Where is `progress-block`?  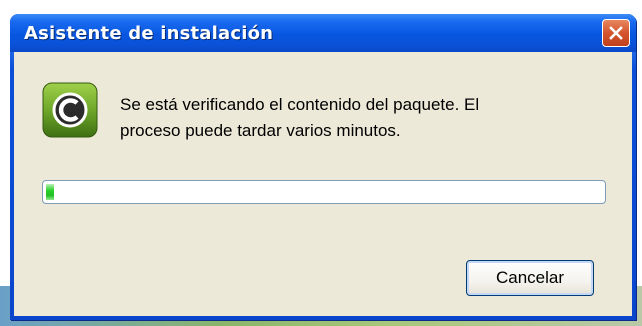 progress-block is located at coordinates (50, 192).